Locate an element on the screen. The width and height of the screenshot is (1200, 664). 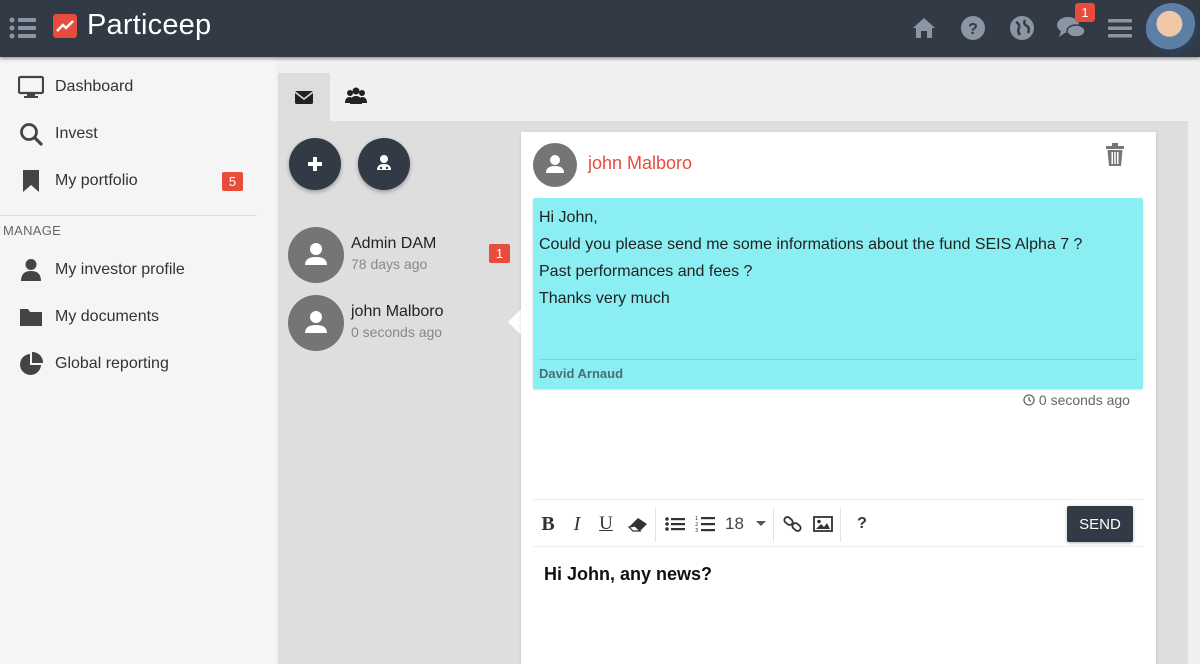
bullet-list-icon is located at coordinates (675, 524).